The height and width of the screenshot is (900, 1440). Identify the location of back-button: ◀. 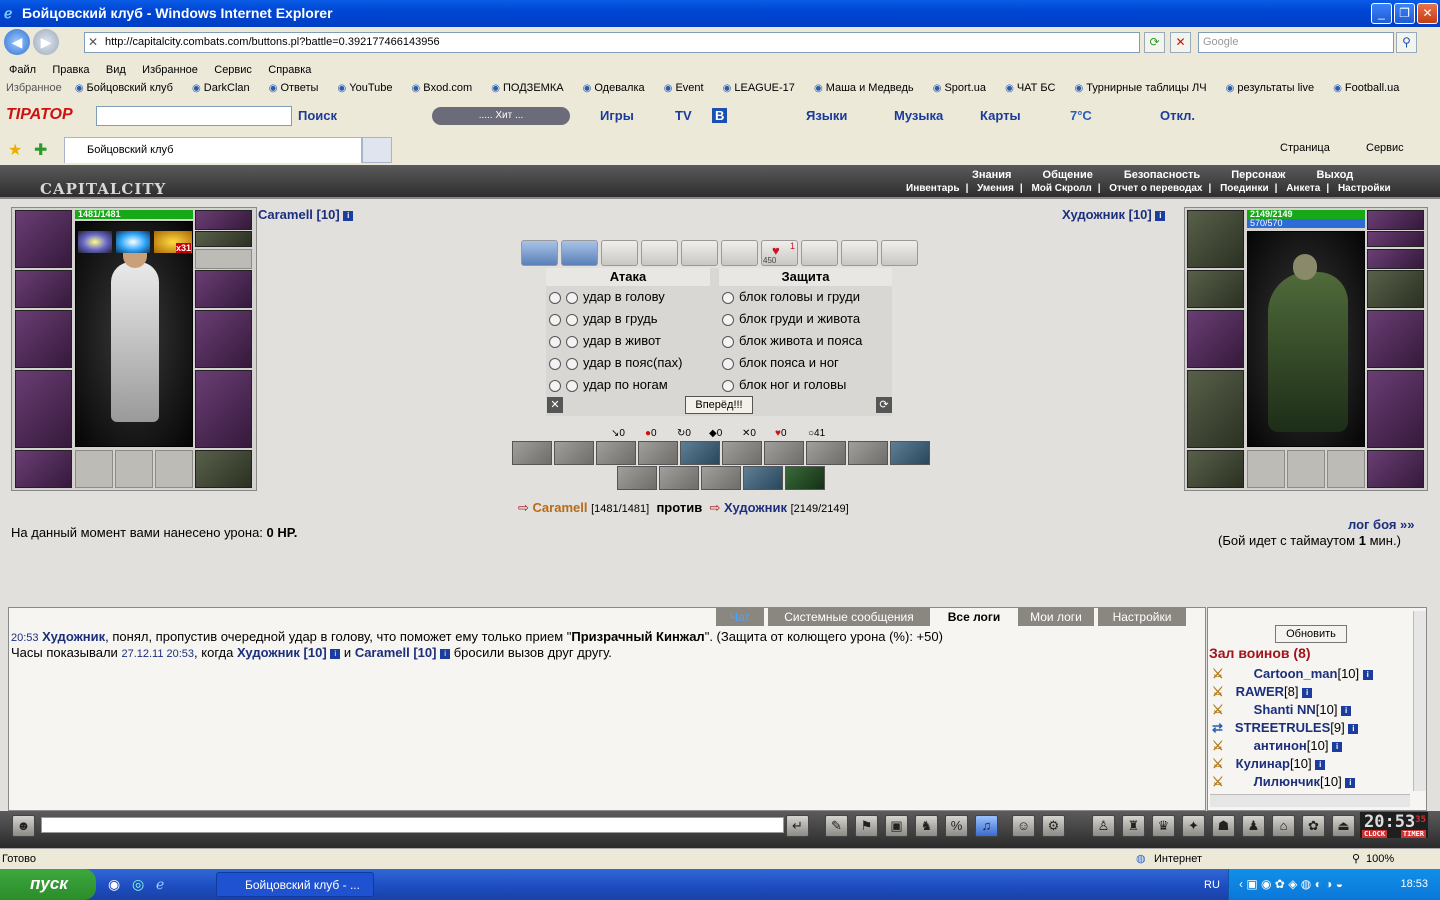
(17, 42).